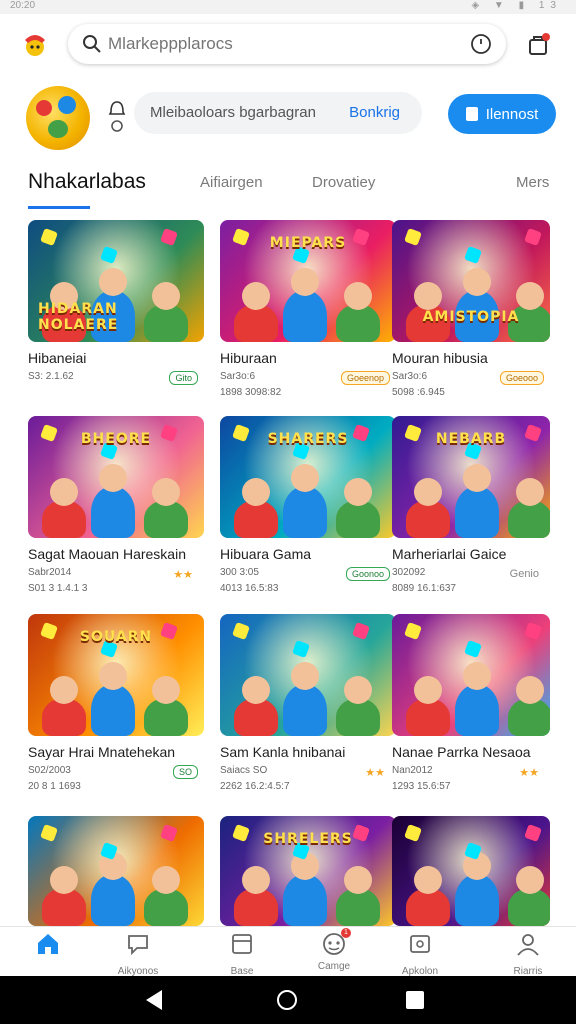  What do you see at coordinates (481, 44) in the screenshot?
I see `timer-icon` at bounding box center [481, 44].